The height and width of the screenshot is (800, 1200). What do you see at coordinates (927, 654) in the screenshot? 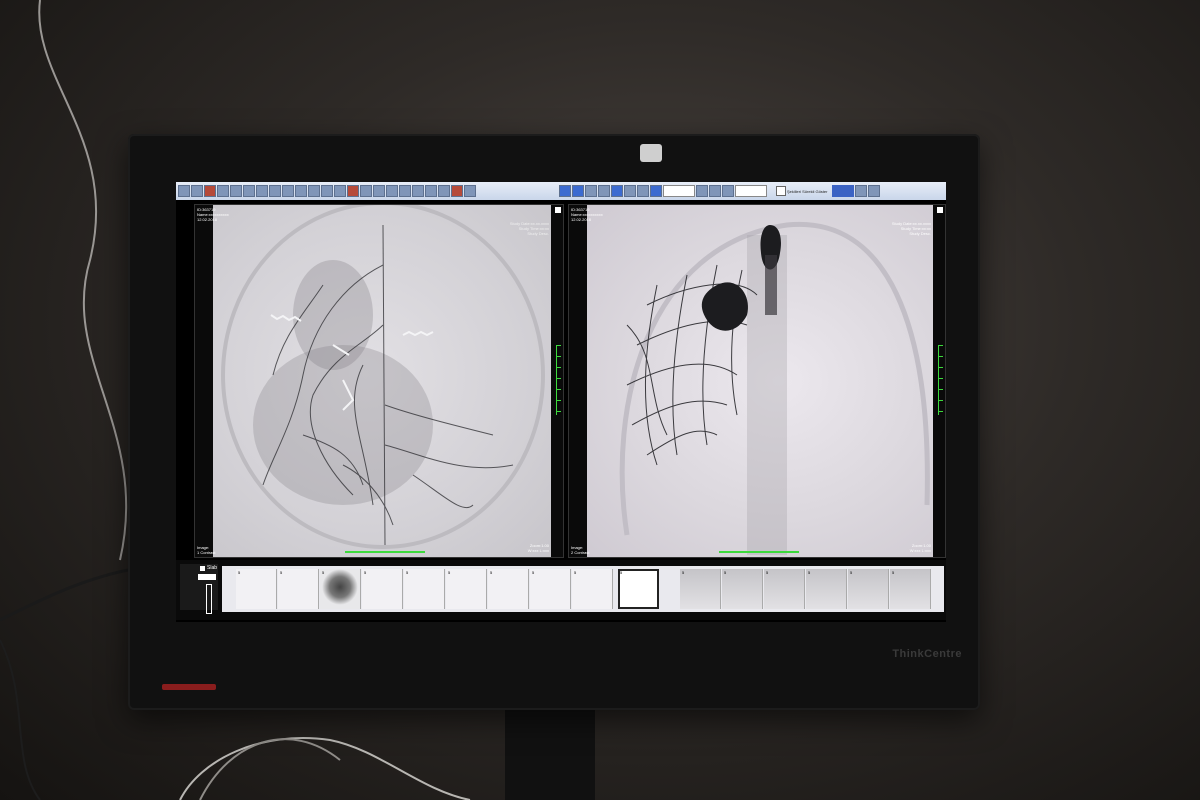
I see `brand-logo: ThinkCentre` at bounding box center [927, 654].